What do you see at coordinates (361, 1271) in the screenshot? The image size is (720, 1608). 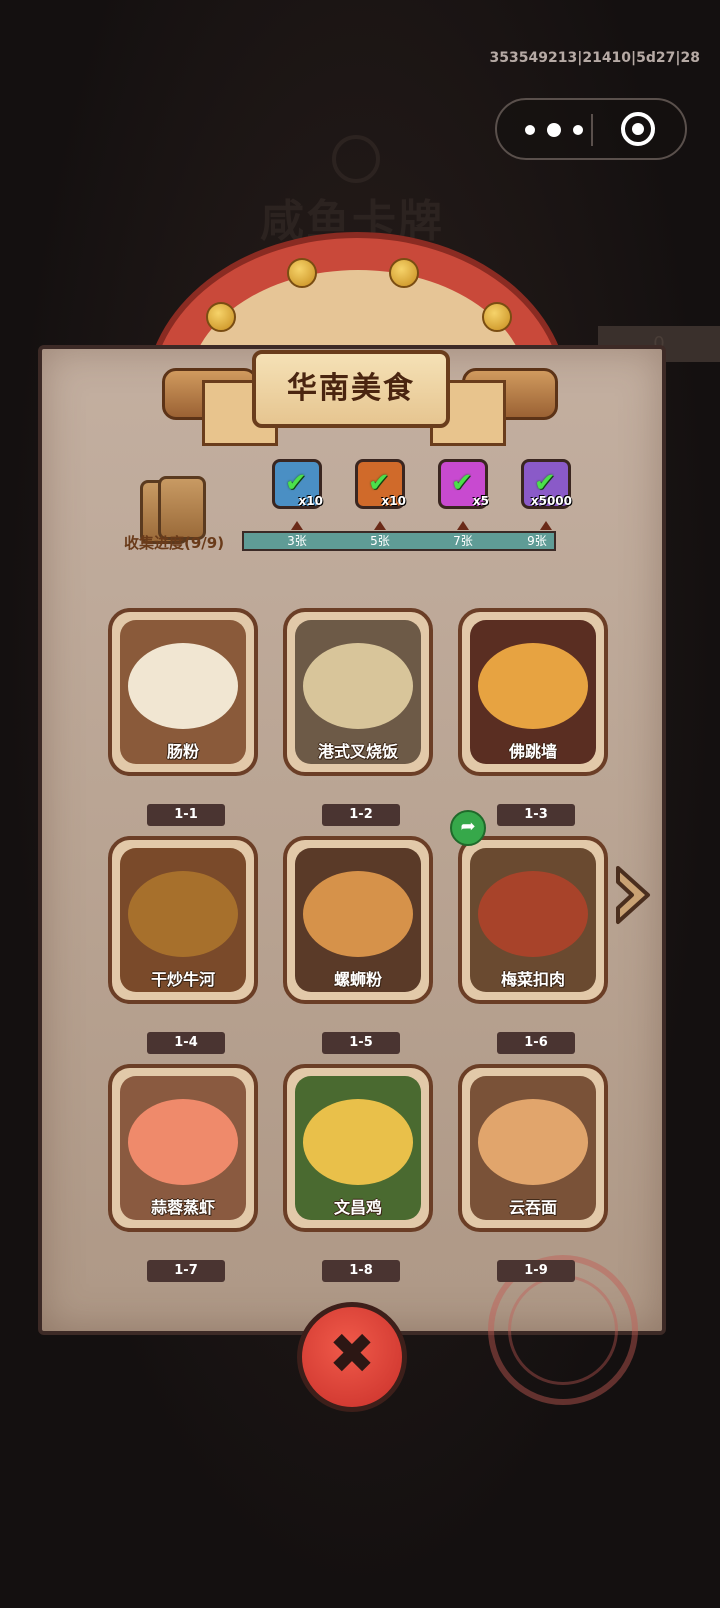 I see `food-code: 1-8` at bounding box center [361, 1271].